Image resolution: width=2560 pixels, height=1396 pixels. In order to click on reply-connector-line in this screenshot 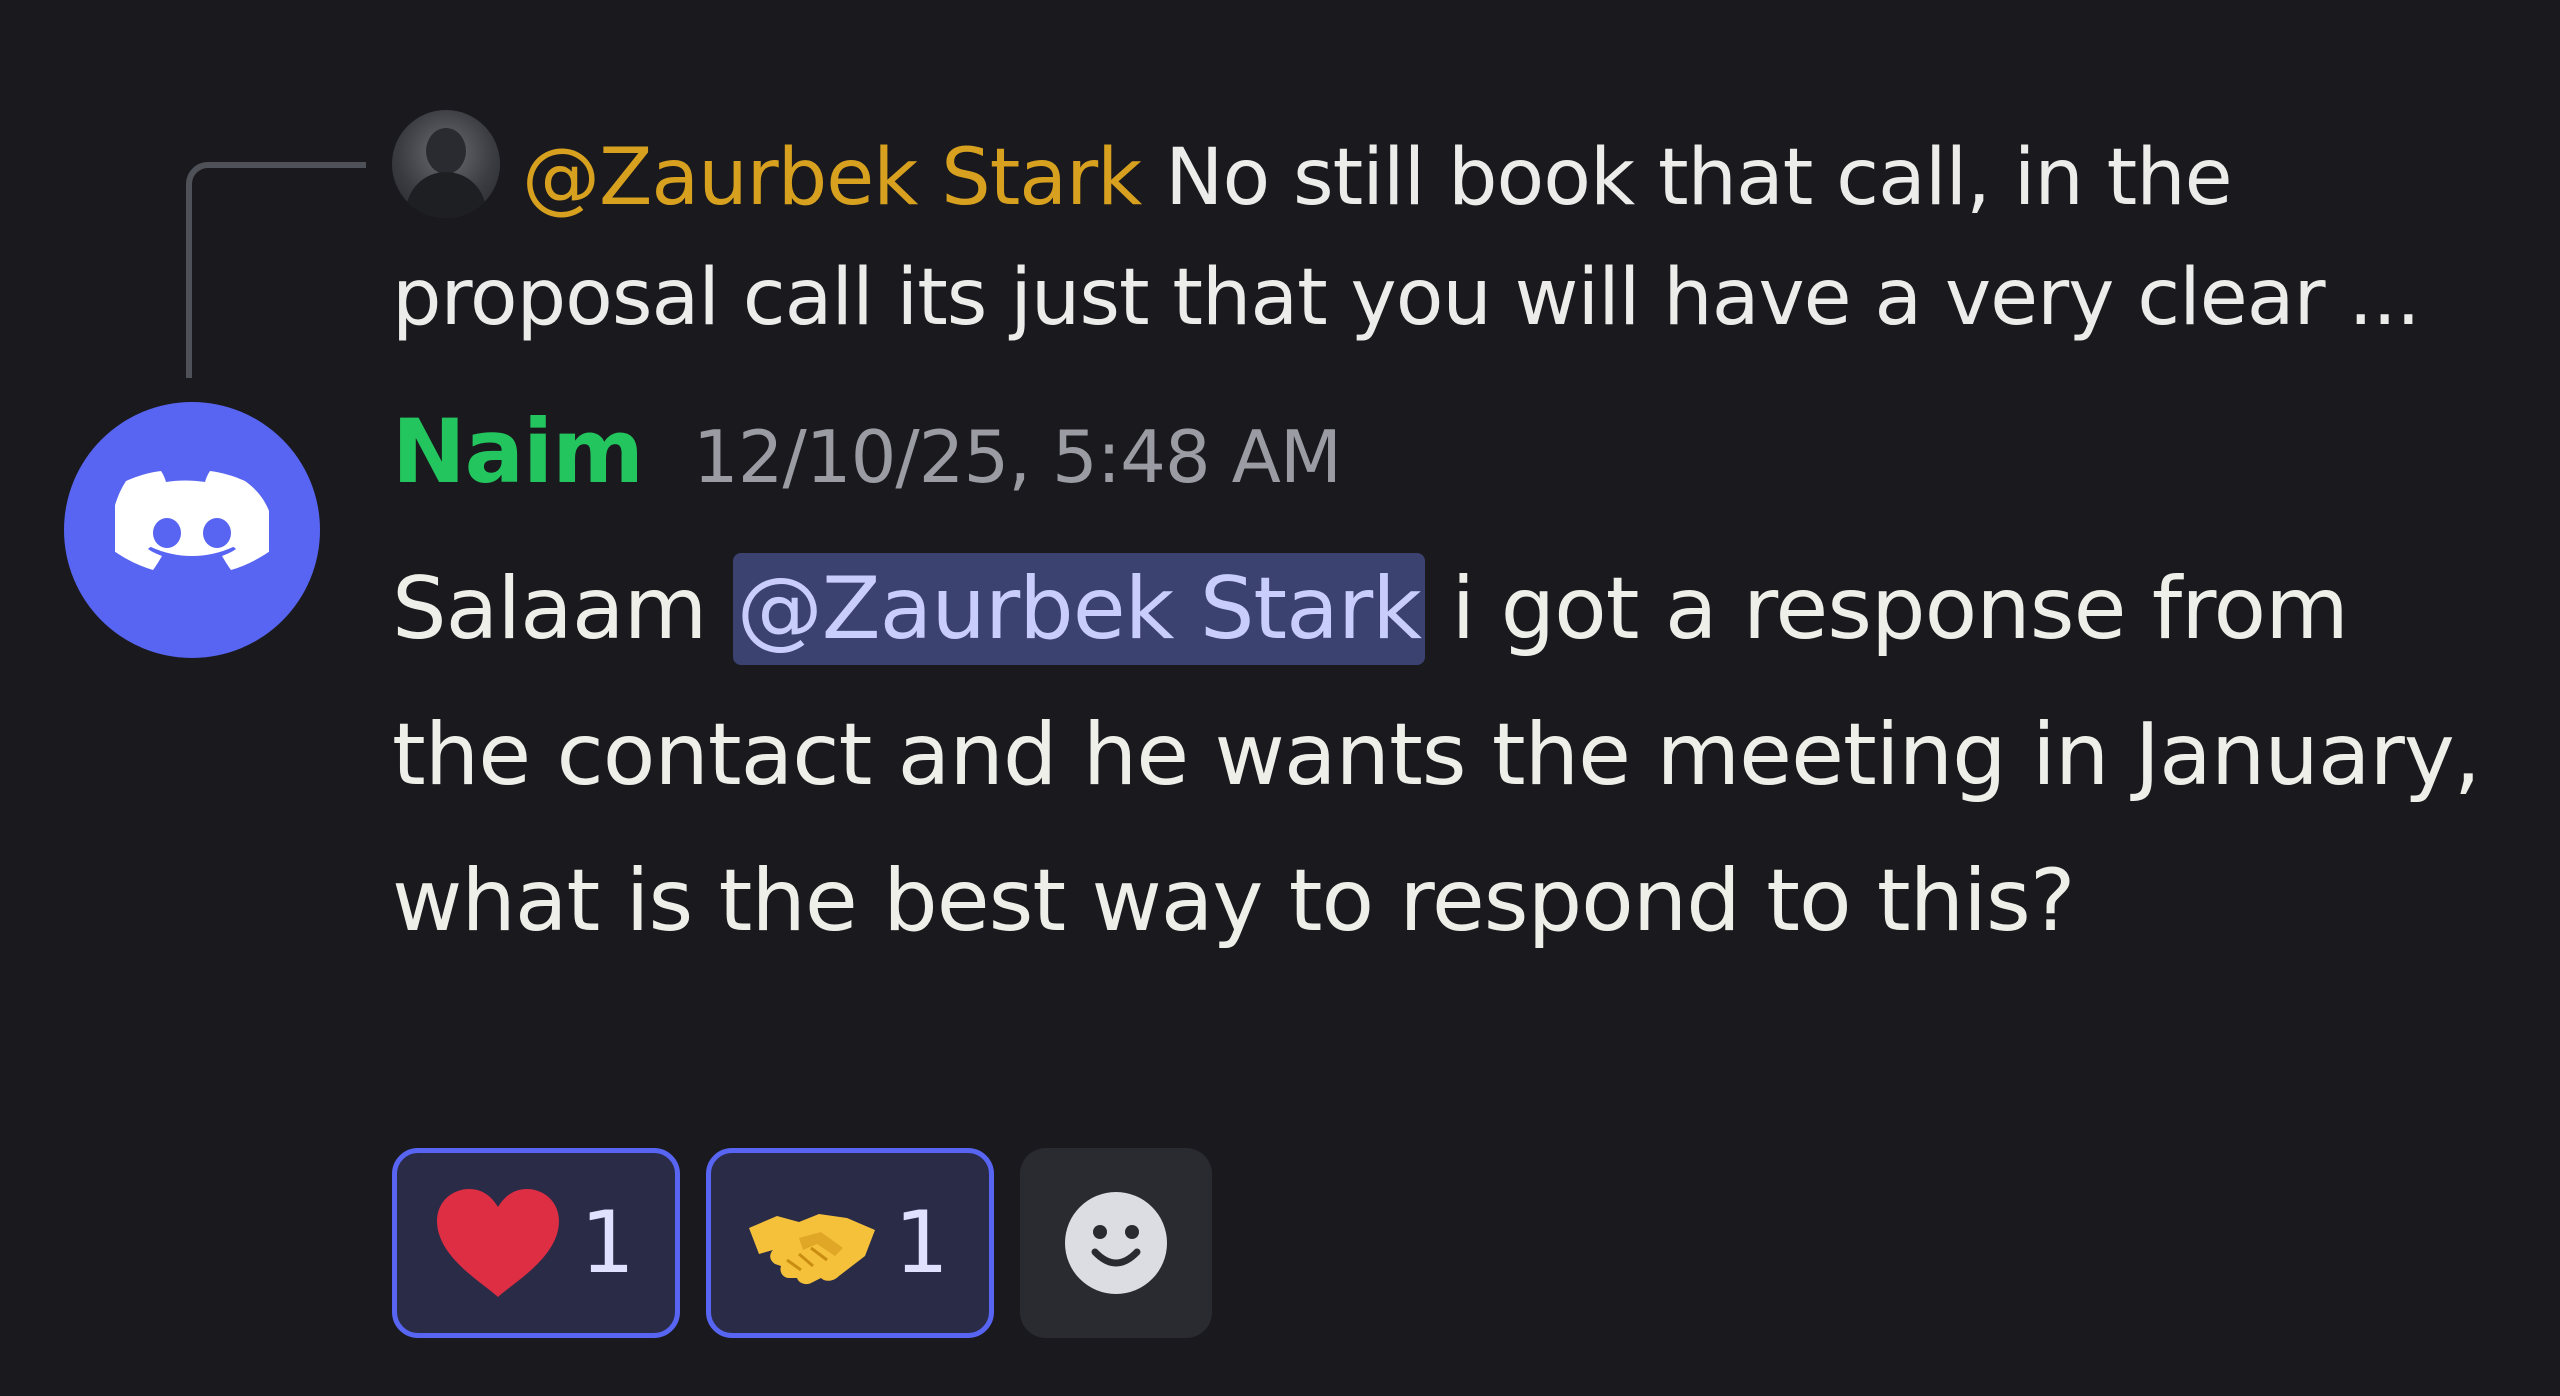, I will do `click(276, 270)`.